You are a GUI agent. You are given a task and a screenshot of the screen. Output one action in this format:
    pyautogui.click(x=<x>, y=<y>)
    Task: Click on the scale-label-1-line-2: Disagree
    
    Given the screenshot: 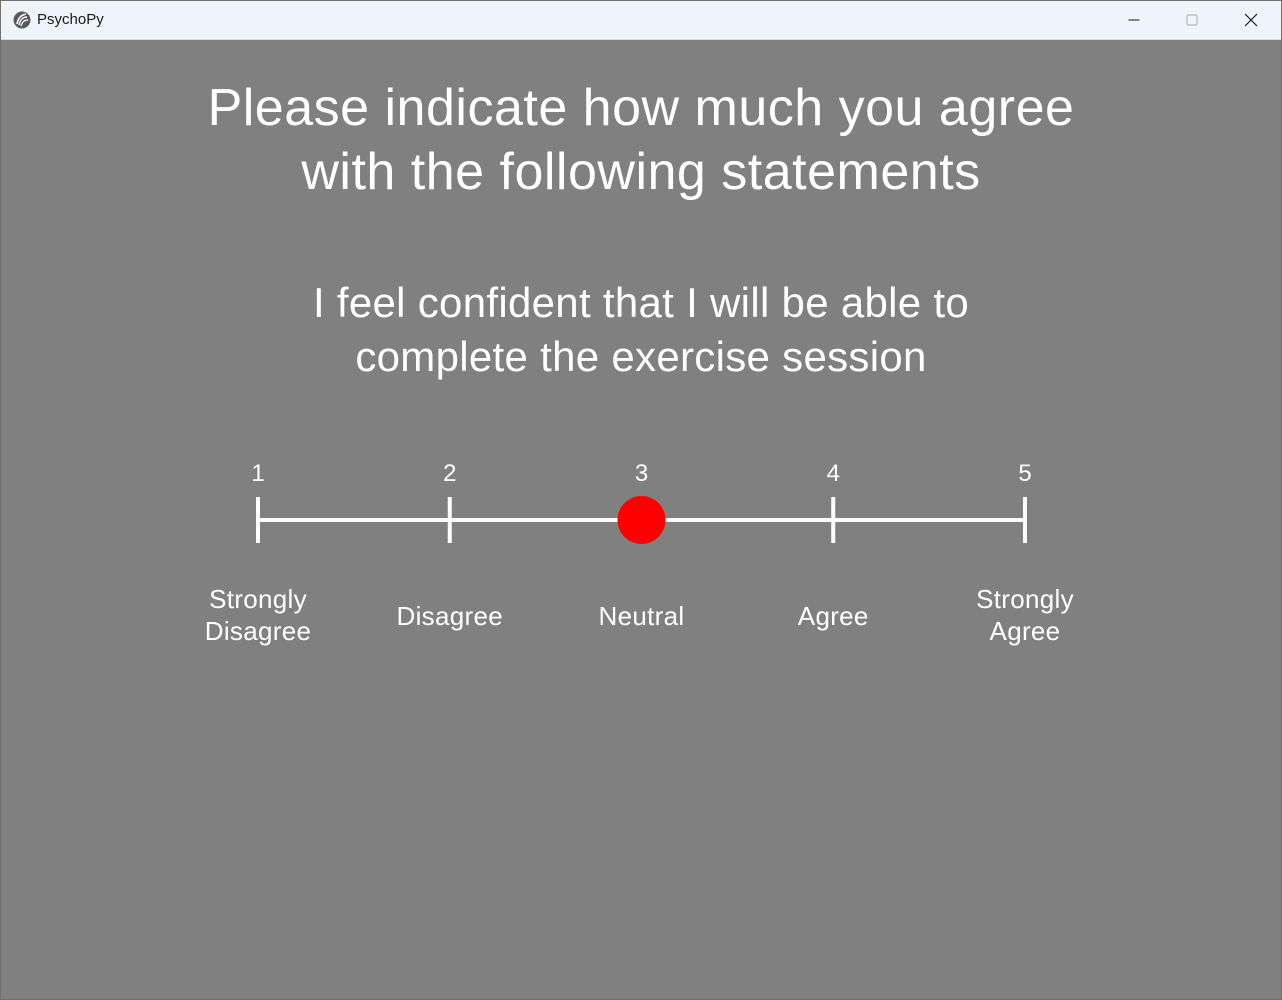 What is the action you would take?
    pyautogui.click(x=258, y=631)
    